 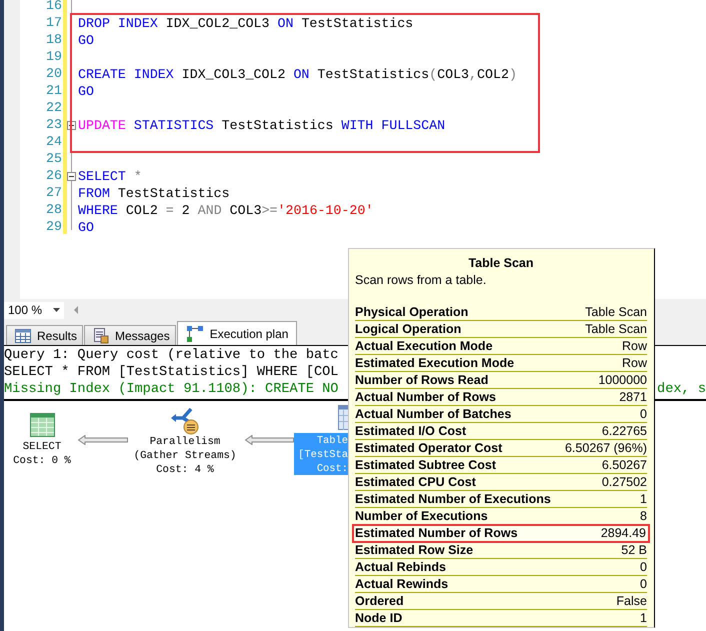 What do you see at coordinates (421, 380) in the screenshot?
I see `property-label: Number of Rows Read` at bounding box center [421, 380].